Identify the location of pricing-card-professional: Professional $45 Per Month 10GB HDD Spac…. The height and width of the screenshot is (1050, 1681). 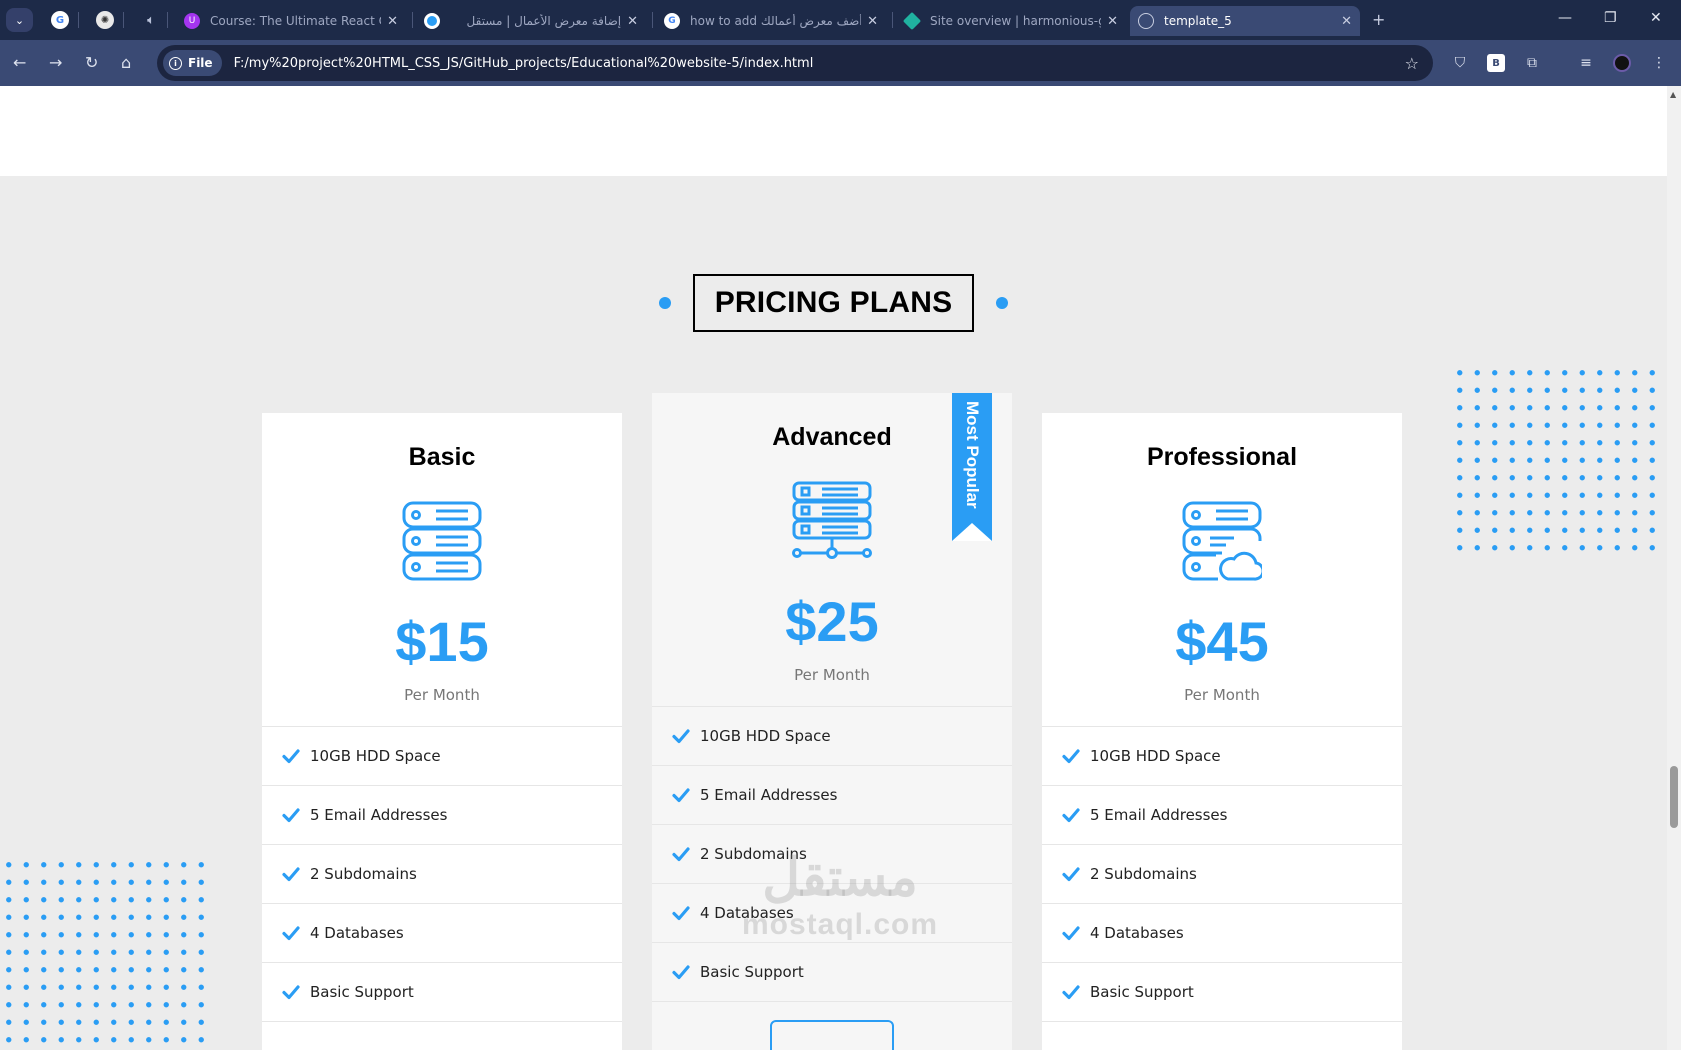
(1222, 731).